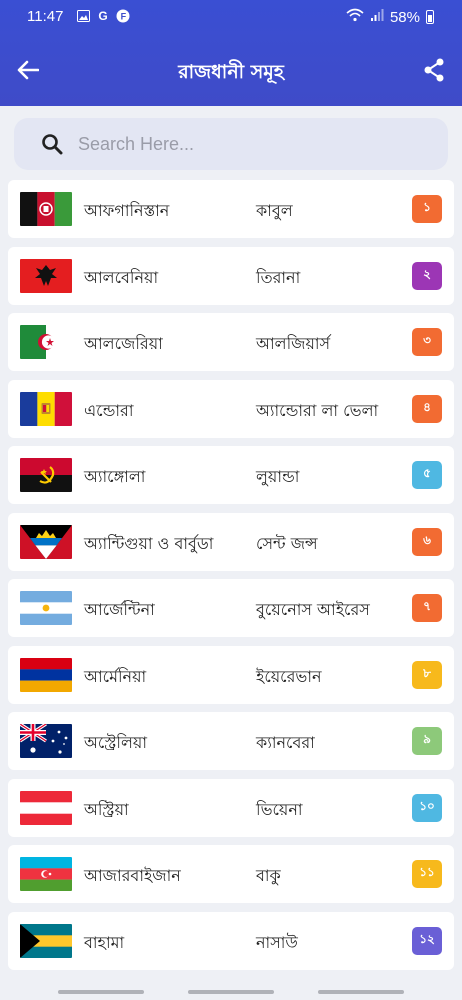  I want to click on list-item: আজারবাইজান বাকু ১১, so click(231, 874).